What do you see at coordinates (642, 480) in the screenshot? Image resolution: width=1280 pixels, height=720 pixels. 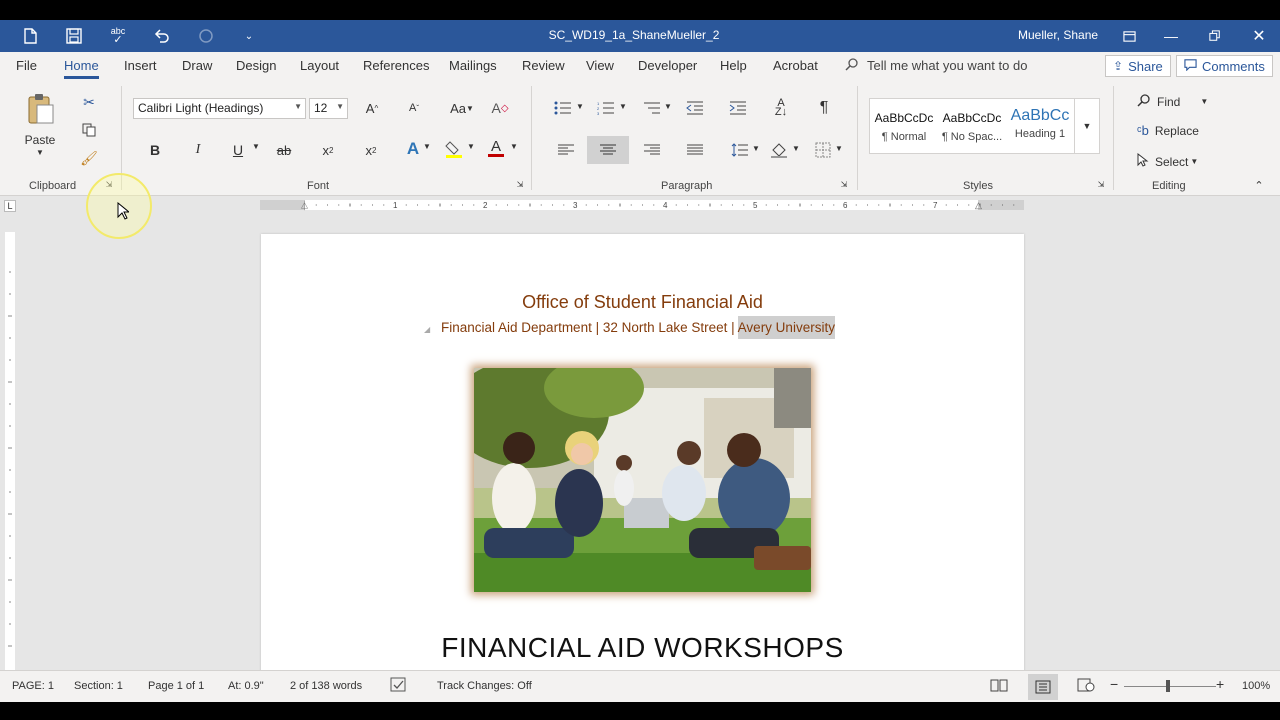 I see `students-photo` at bounding box center [642, 480].